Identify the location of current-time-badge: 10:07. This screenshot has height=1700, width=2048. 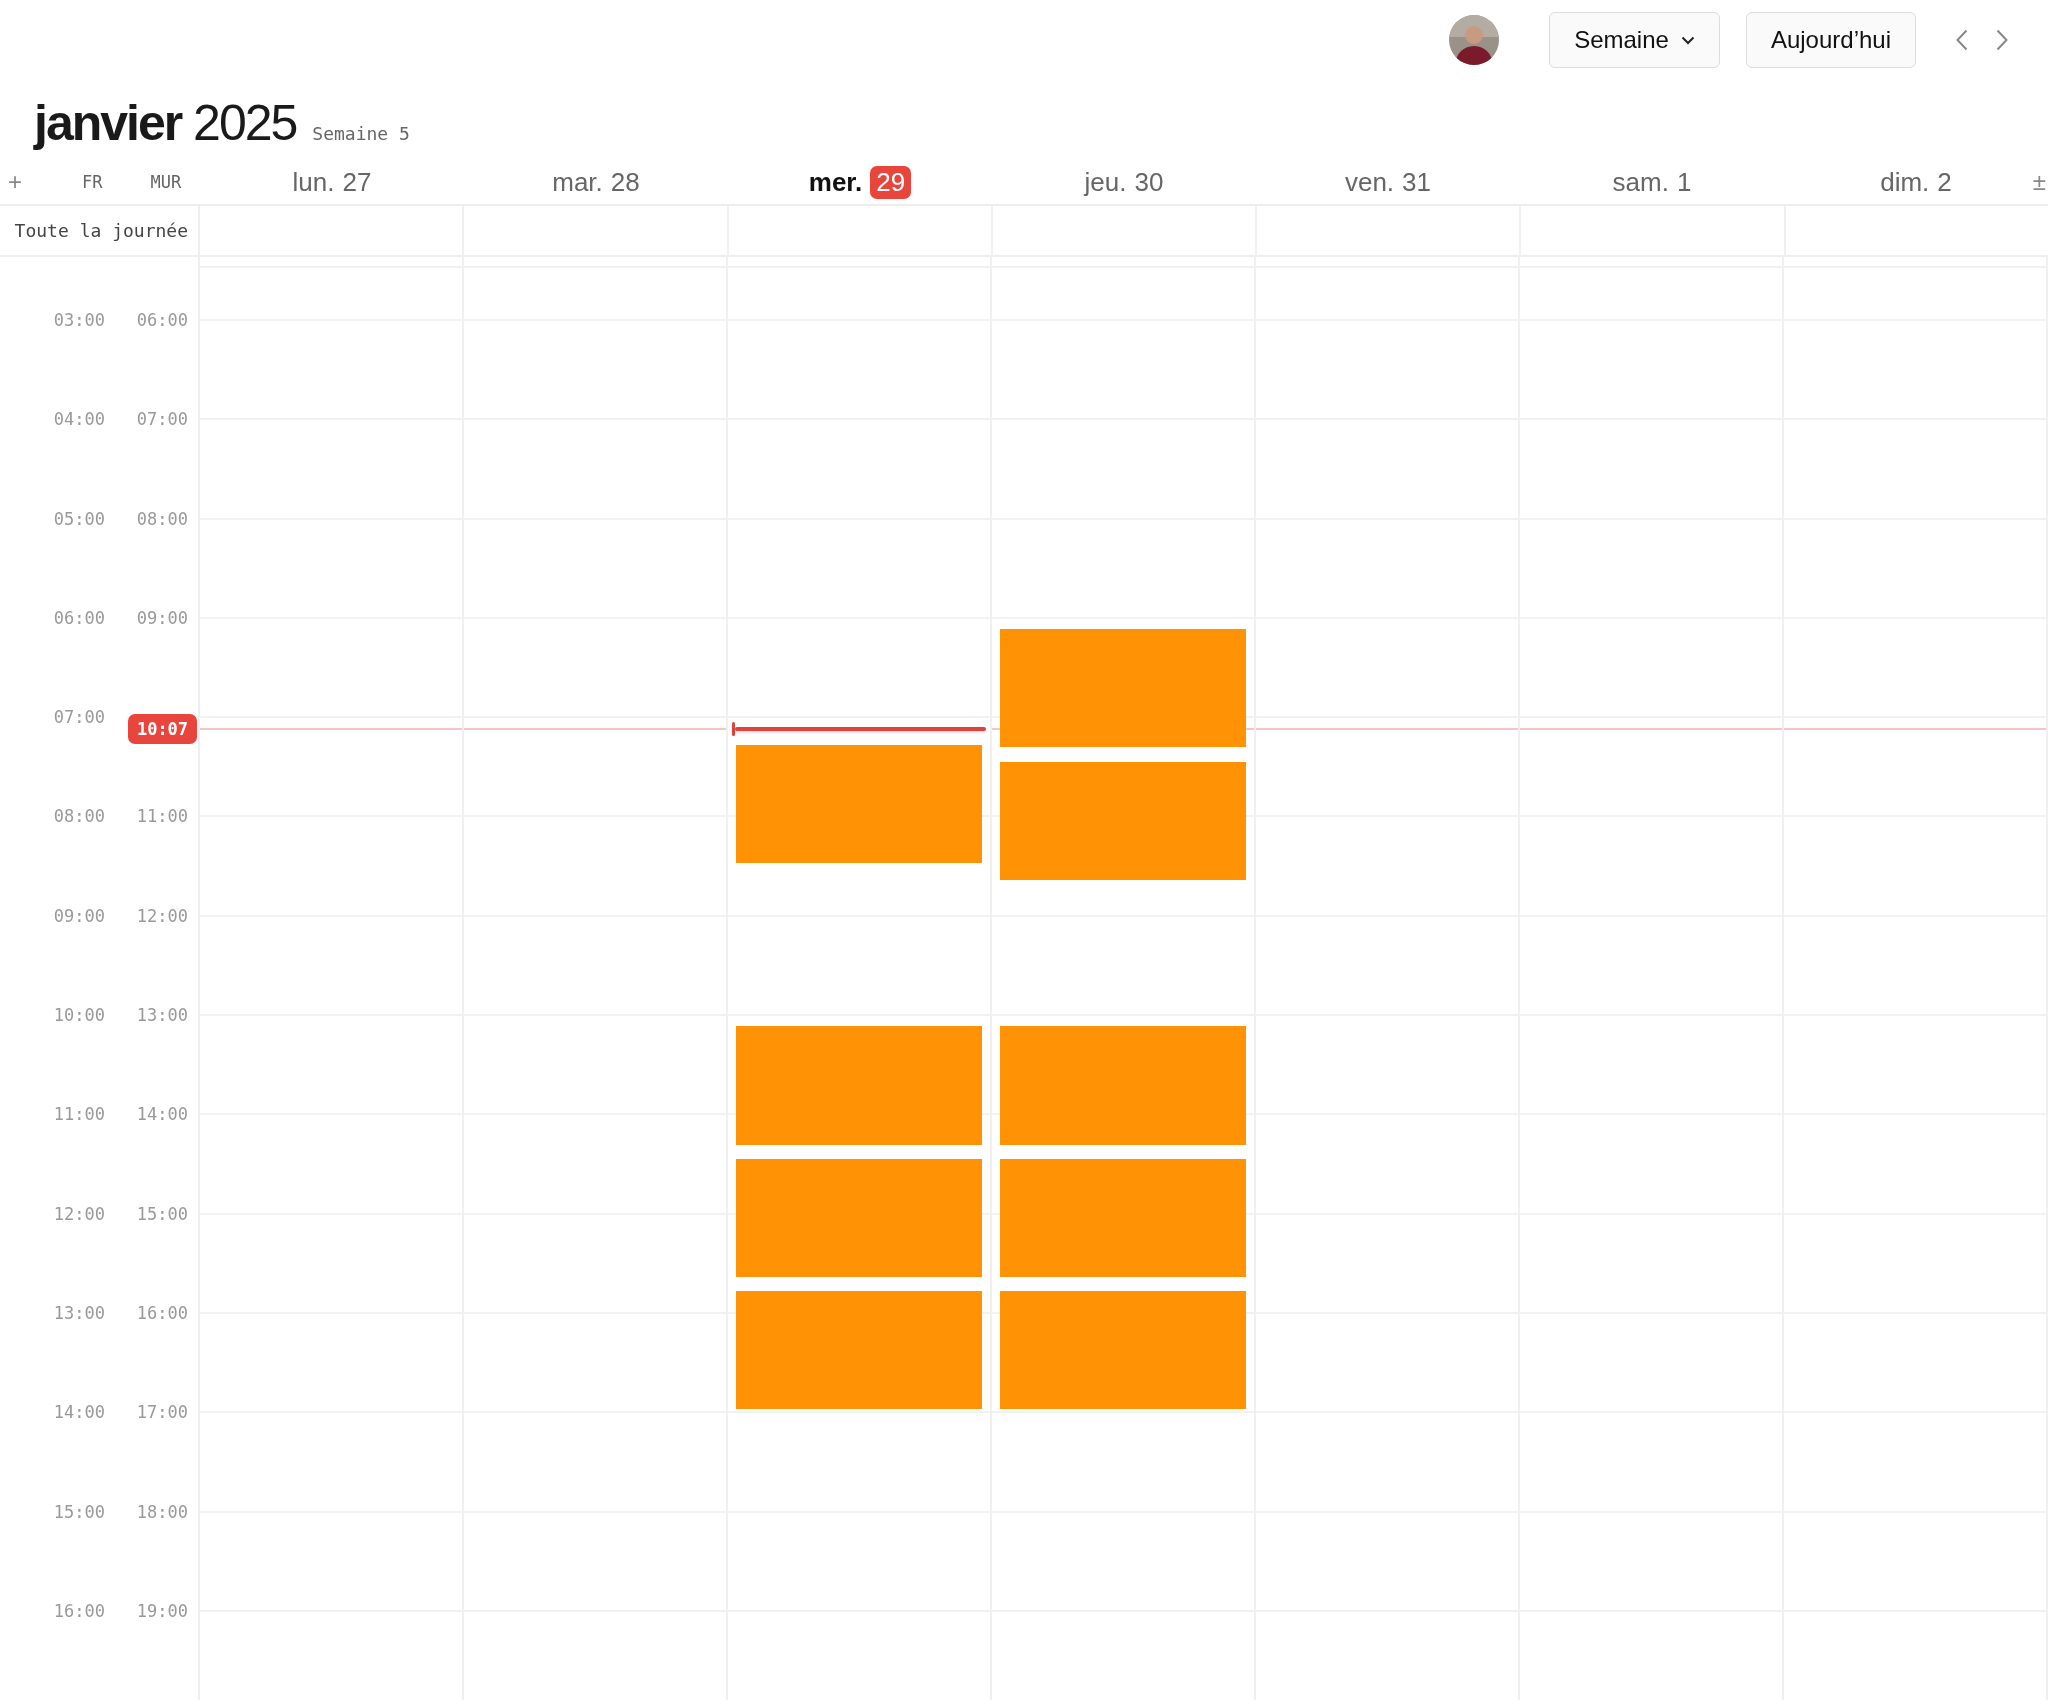
(162, 728).